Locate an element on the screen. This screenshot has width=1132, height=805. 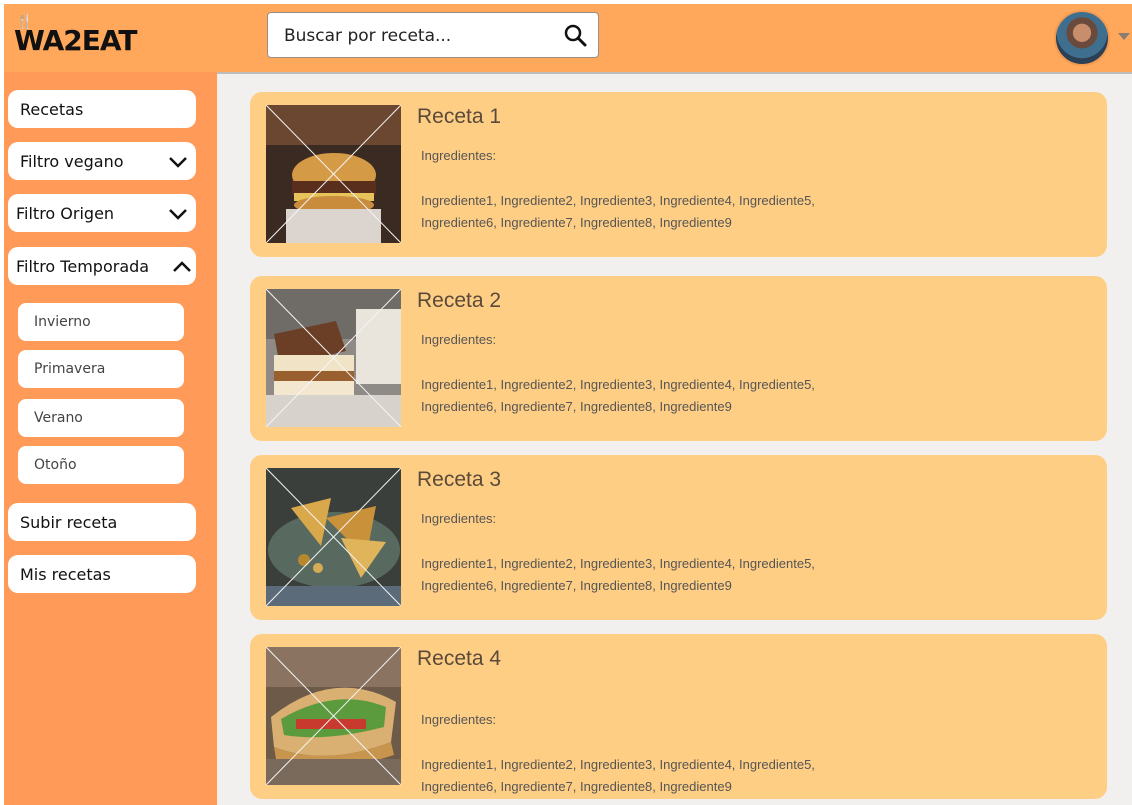
chevron-up-icon is located at coordinates (182, 267).